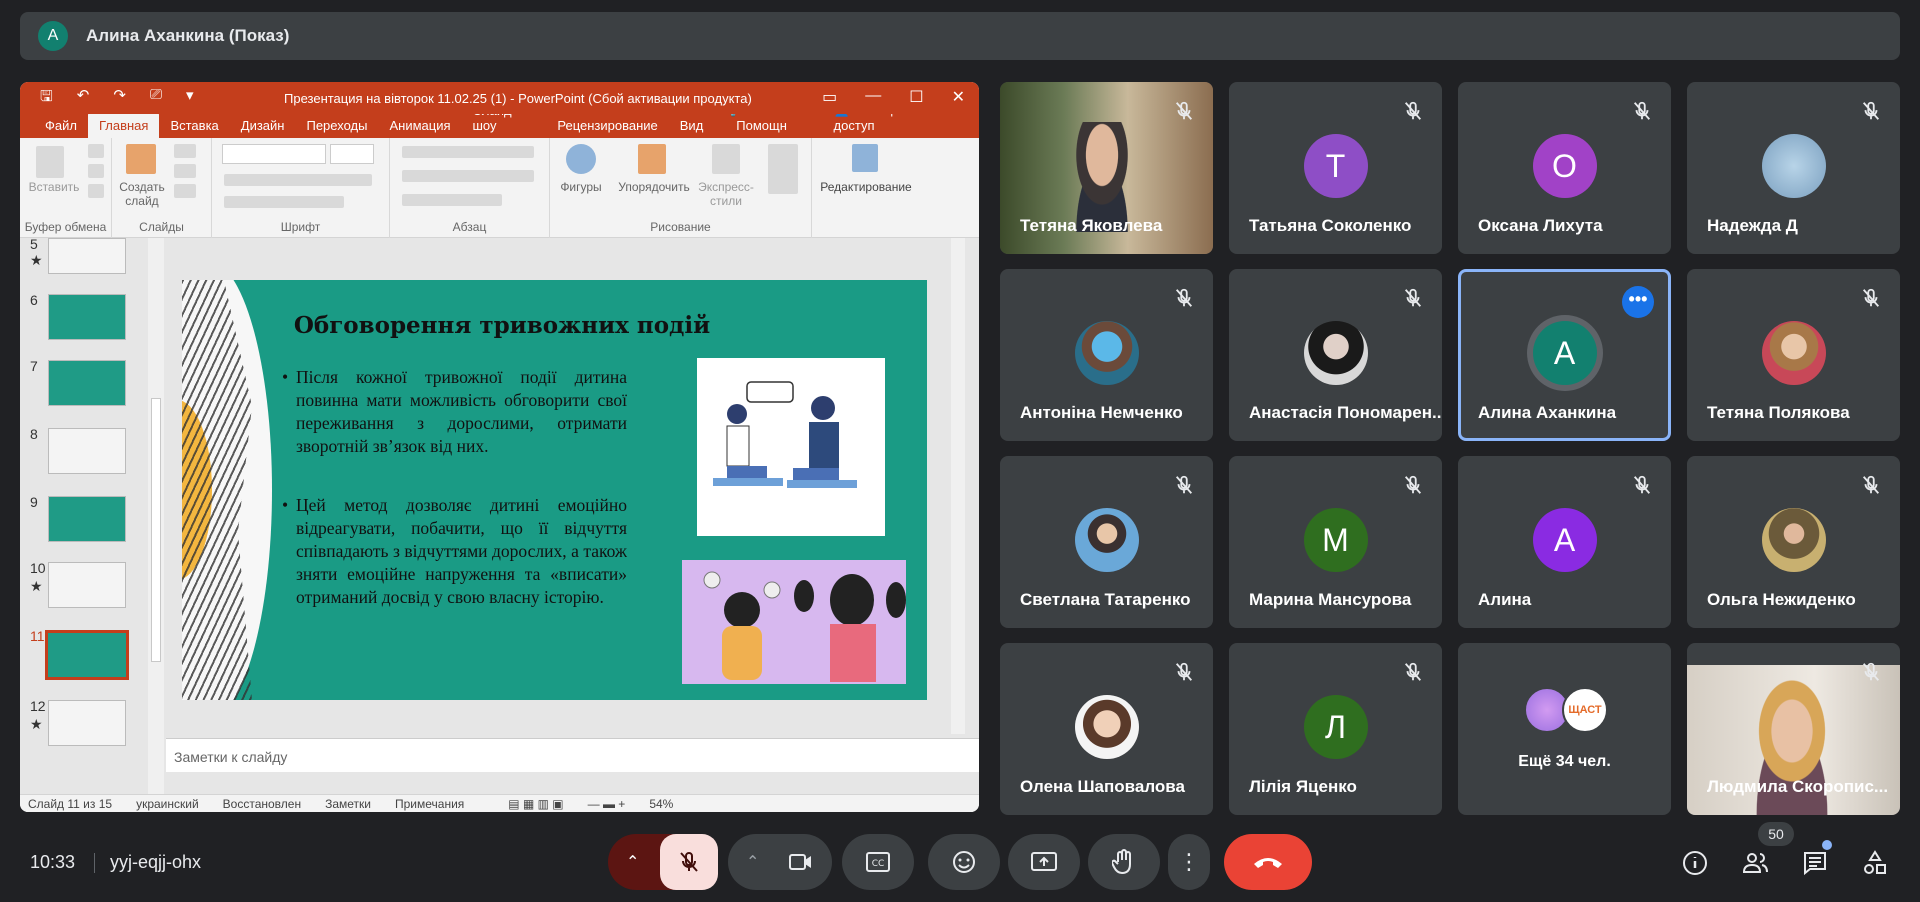 This screenshot has width=1920, height=902. What do you see at coordinates (661, 804) in the screenshot?
I see `zoom-level: 54%` at bounding box center [661, 804].